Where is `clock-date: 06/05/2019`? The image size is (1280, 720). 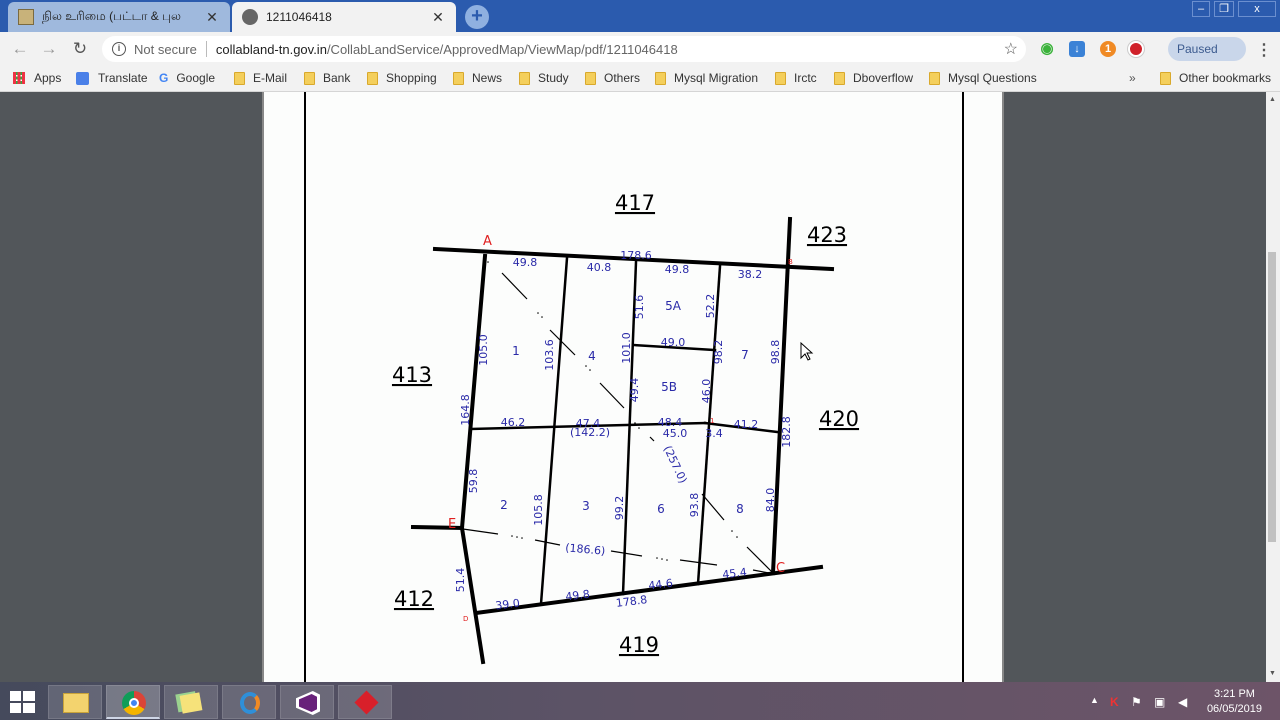 clock-date: 06/05/2019 is located at coordinates (1234, 709).